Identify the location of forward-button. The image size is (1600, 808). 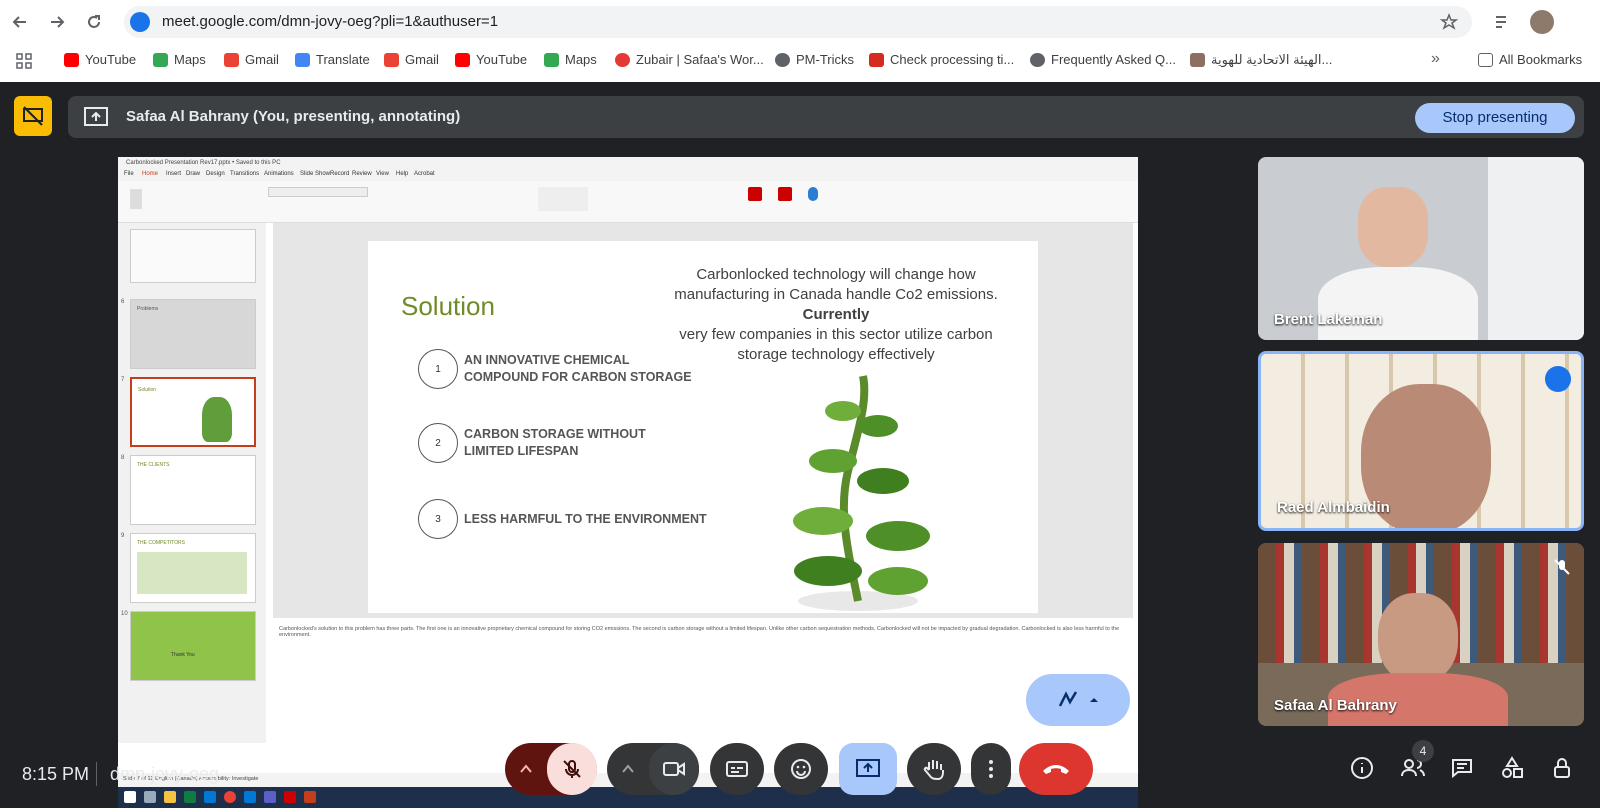
(57, 22).